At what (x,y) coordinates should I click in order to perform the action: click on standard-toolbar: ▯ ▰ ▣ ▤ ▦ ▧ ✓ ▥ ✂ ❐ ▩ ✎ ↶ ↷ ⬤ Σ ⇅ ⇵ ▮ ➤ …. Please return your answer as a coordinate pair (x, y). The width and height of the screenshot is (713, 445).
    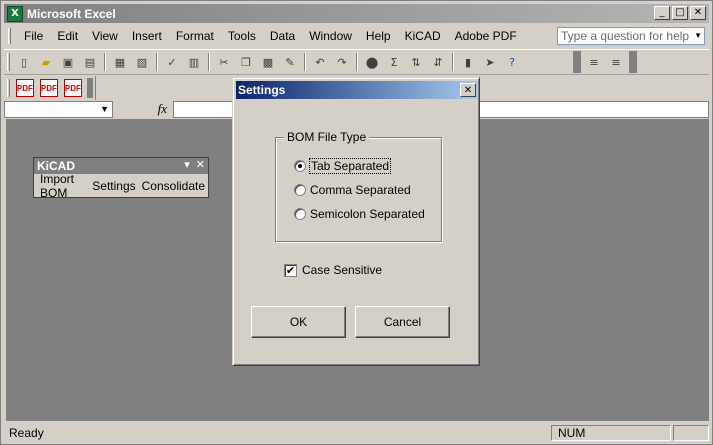
    Looking at the image, I should click on (356, 62).